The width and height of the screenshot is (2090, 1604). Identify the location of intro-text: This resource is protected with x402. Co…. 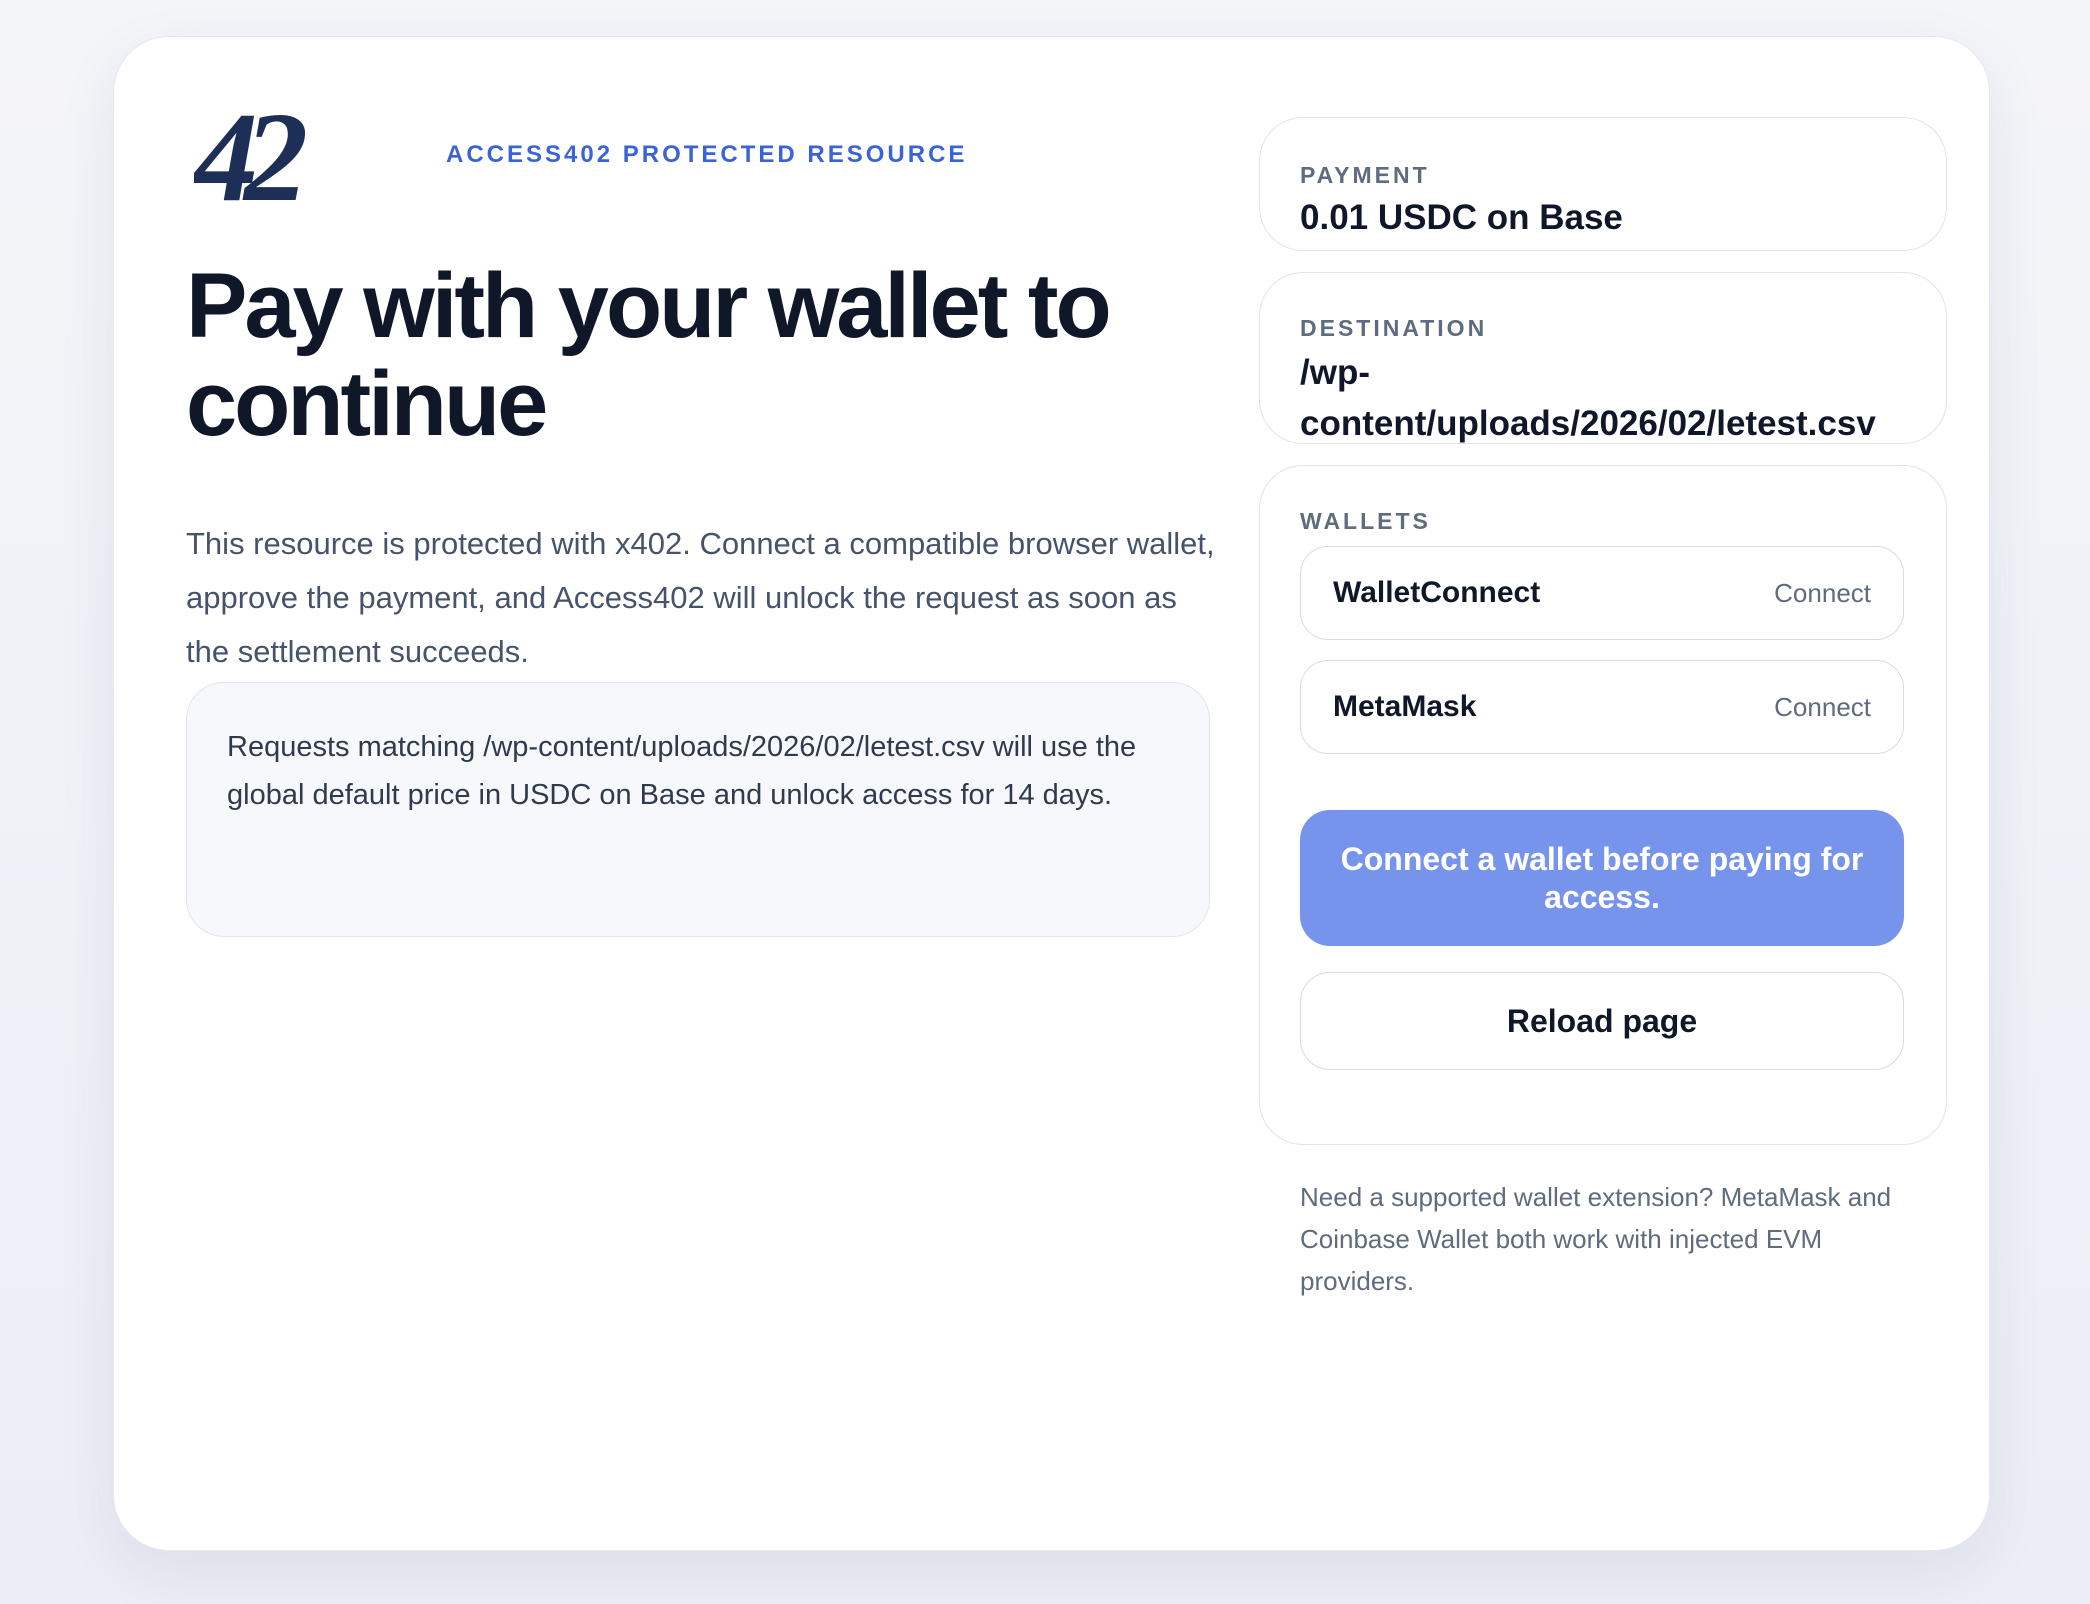
(700, 597).